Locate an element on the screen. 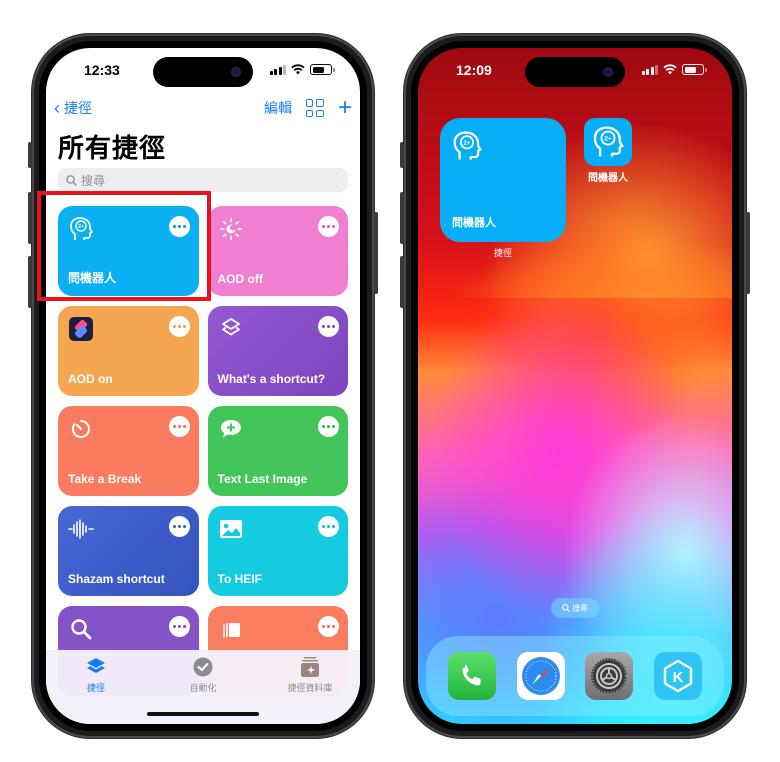 This screenshot has width=780, height=762. phone-app is located at coordinates (472, 676).